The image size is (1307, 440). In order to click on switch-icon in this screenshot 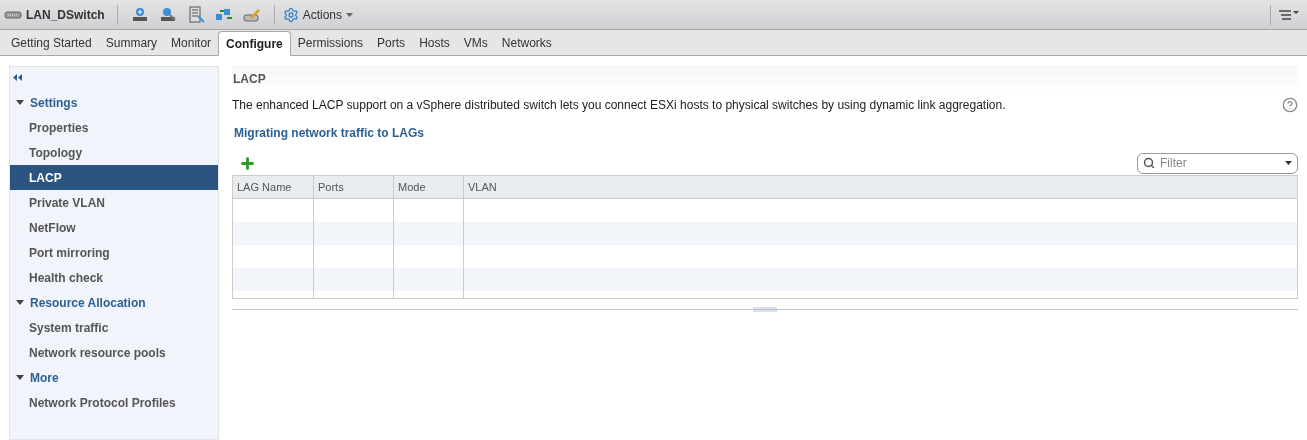, I will do `click(13, 14)`.